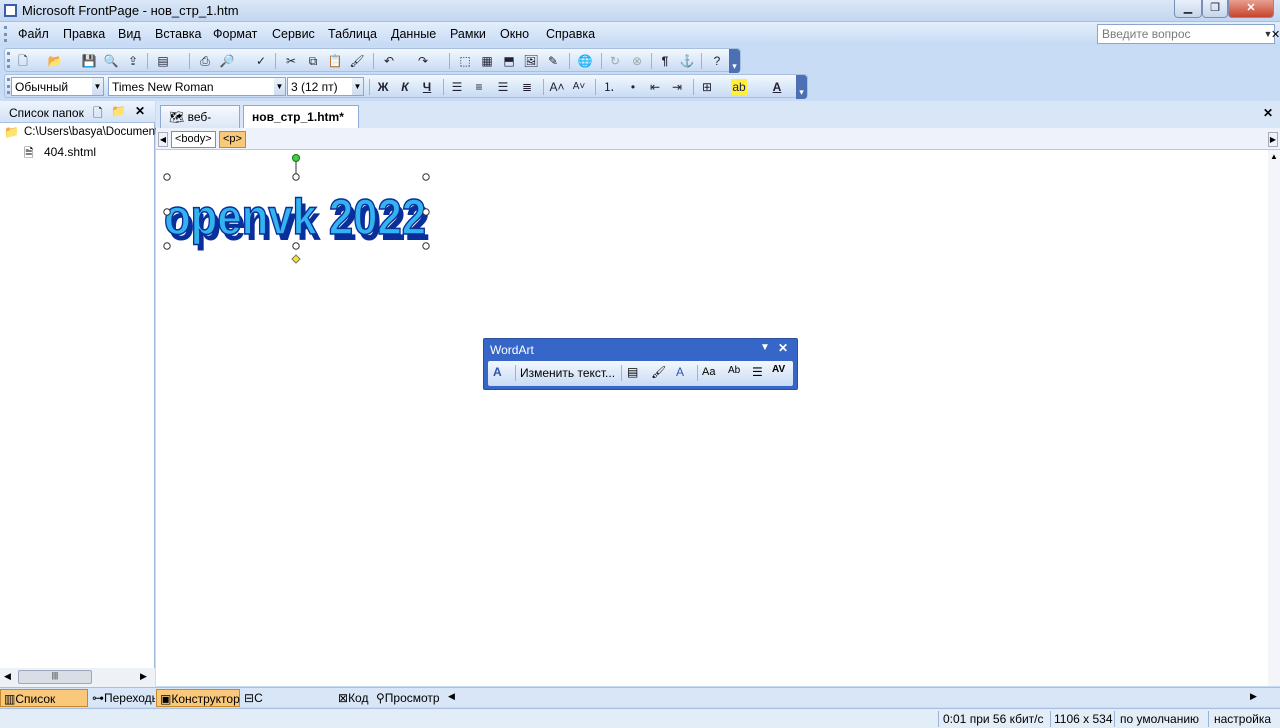 The height and width of the screenshot is (728, 1280). What do you see at coordinates (1215, 9) in the screenshot?
I see `restore-button: ❐` at bounding box center [1215, 9].